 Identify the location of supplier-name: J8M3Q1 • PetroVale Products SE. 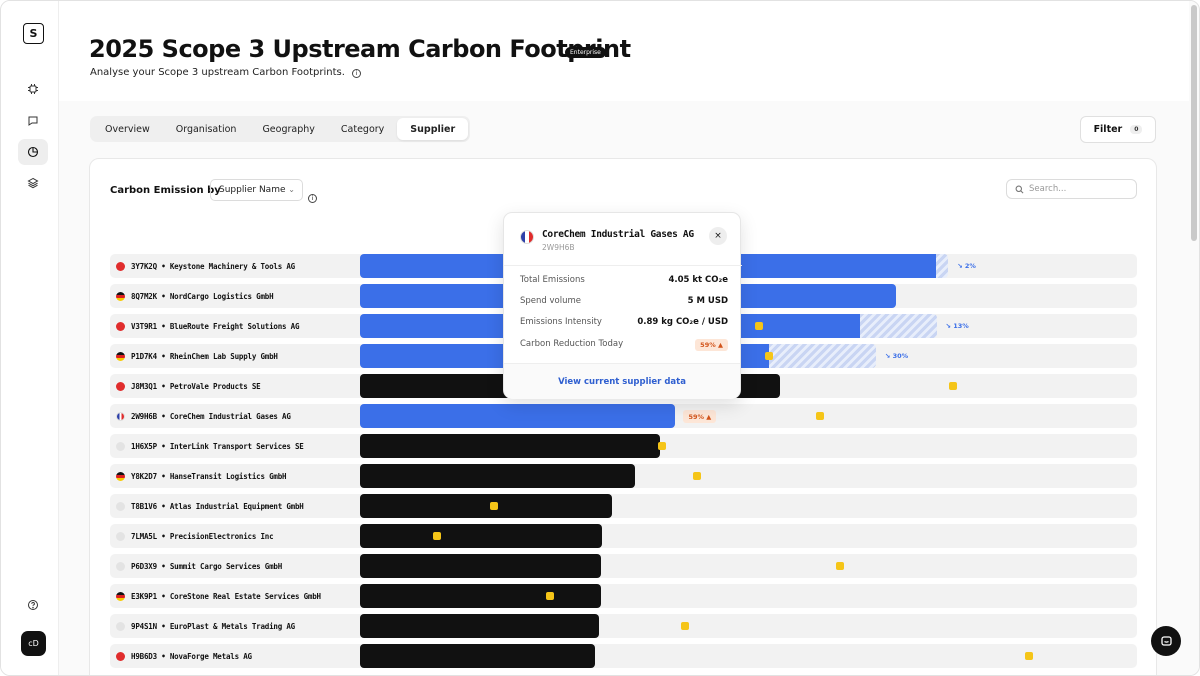
(196, 386).